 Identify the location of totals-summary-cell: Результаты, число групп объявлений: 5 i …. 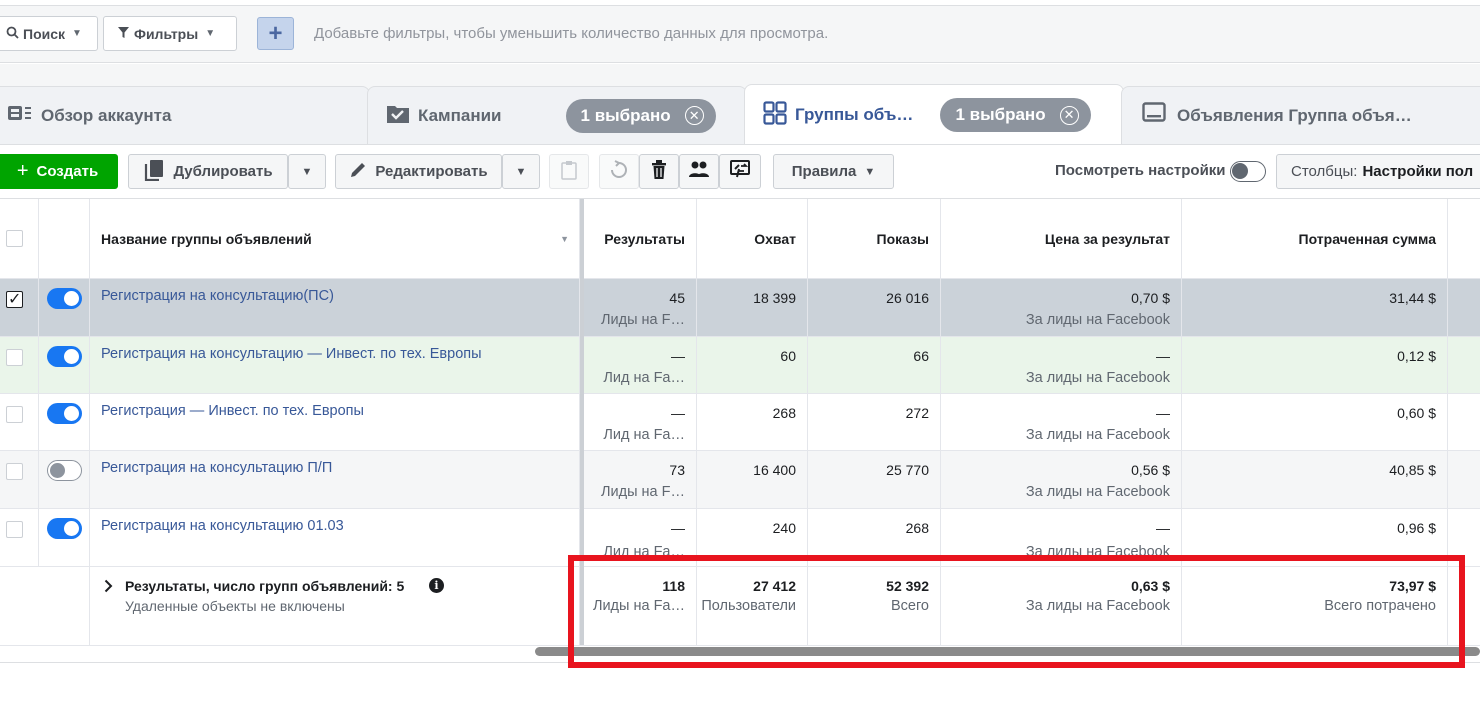
(335, 606).